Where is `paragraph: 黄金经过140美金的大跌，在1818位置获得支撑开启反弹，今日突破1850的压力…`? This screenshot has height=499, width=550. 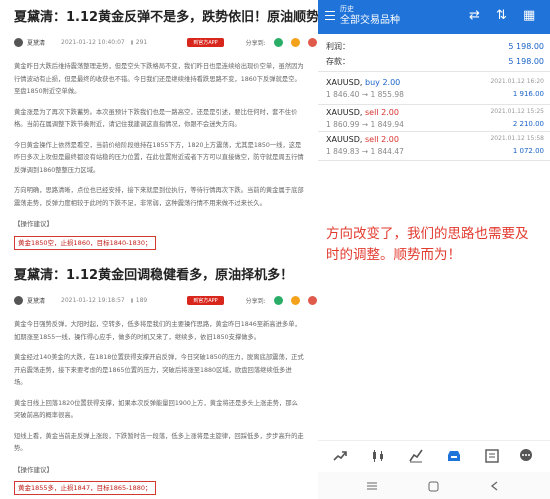 paragraph: 黄金经过140美金的大跌，在1818位置获得支撑开启反弹，今日突破1850的压力… is located at coordinates (159, 370).